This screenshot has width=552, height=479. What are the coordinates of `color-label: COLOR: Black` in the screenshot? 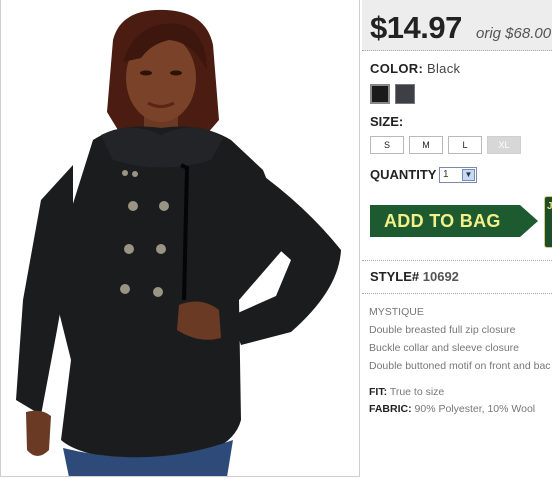 It's located at (415, 68).